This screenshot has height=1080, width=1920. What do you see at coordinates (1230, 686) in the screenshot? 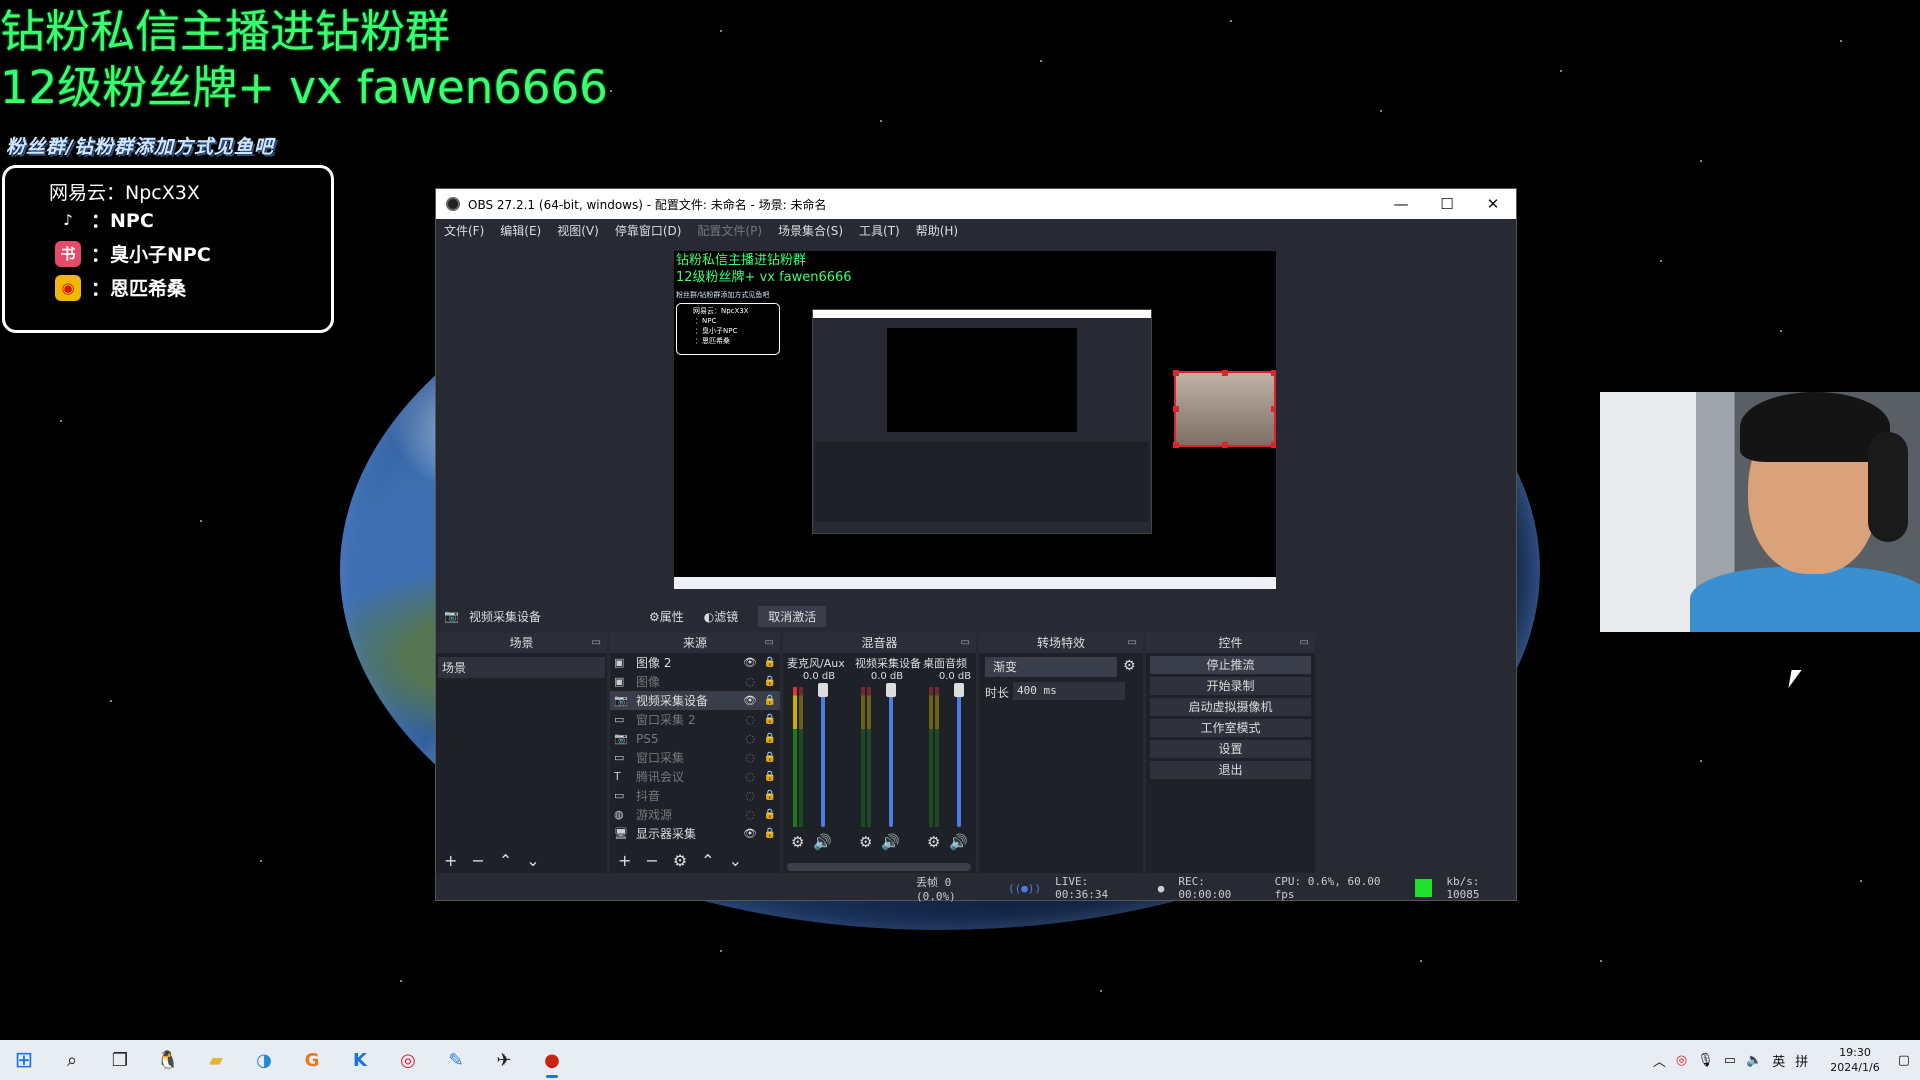
I see `start-recording-button: 开始录制` at bounding box center [1230, 686].